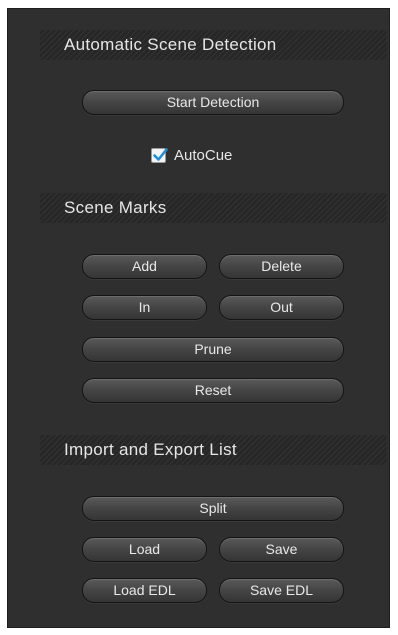 The width and height of the screenshot is (398, 635). I want to click on section-header-import-export: Import and Export List, so click(213, 450).